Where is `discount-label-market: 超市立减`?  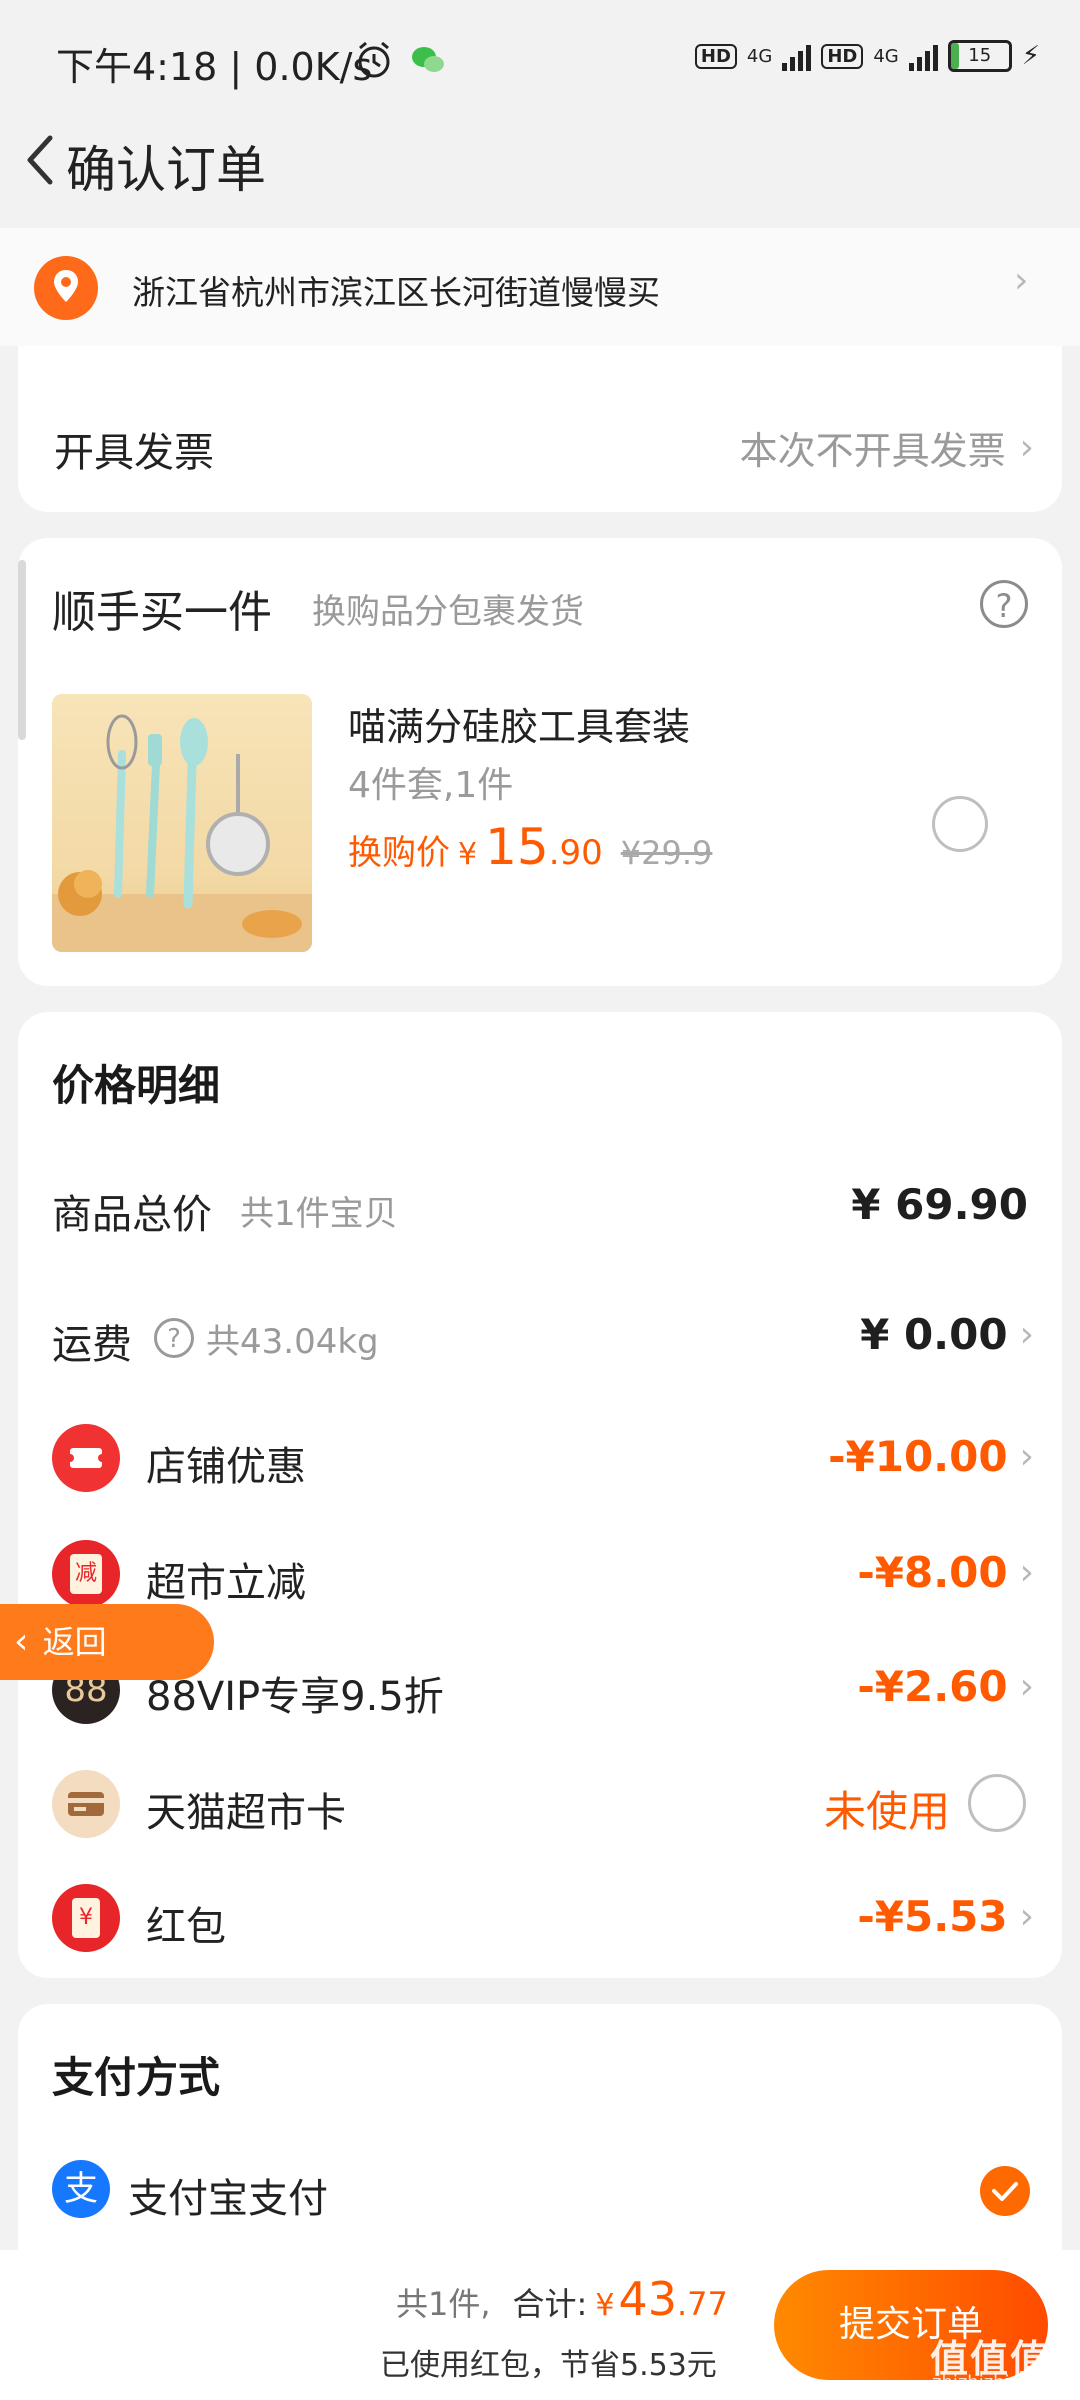 discount-label-market: 超市立减 is located at coordinates (226, 1583).